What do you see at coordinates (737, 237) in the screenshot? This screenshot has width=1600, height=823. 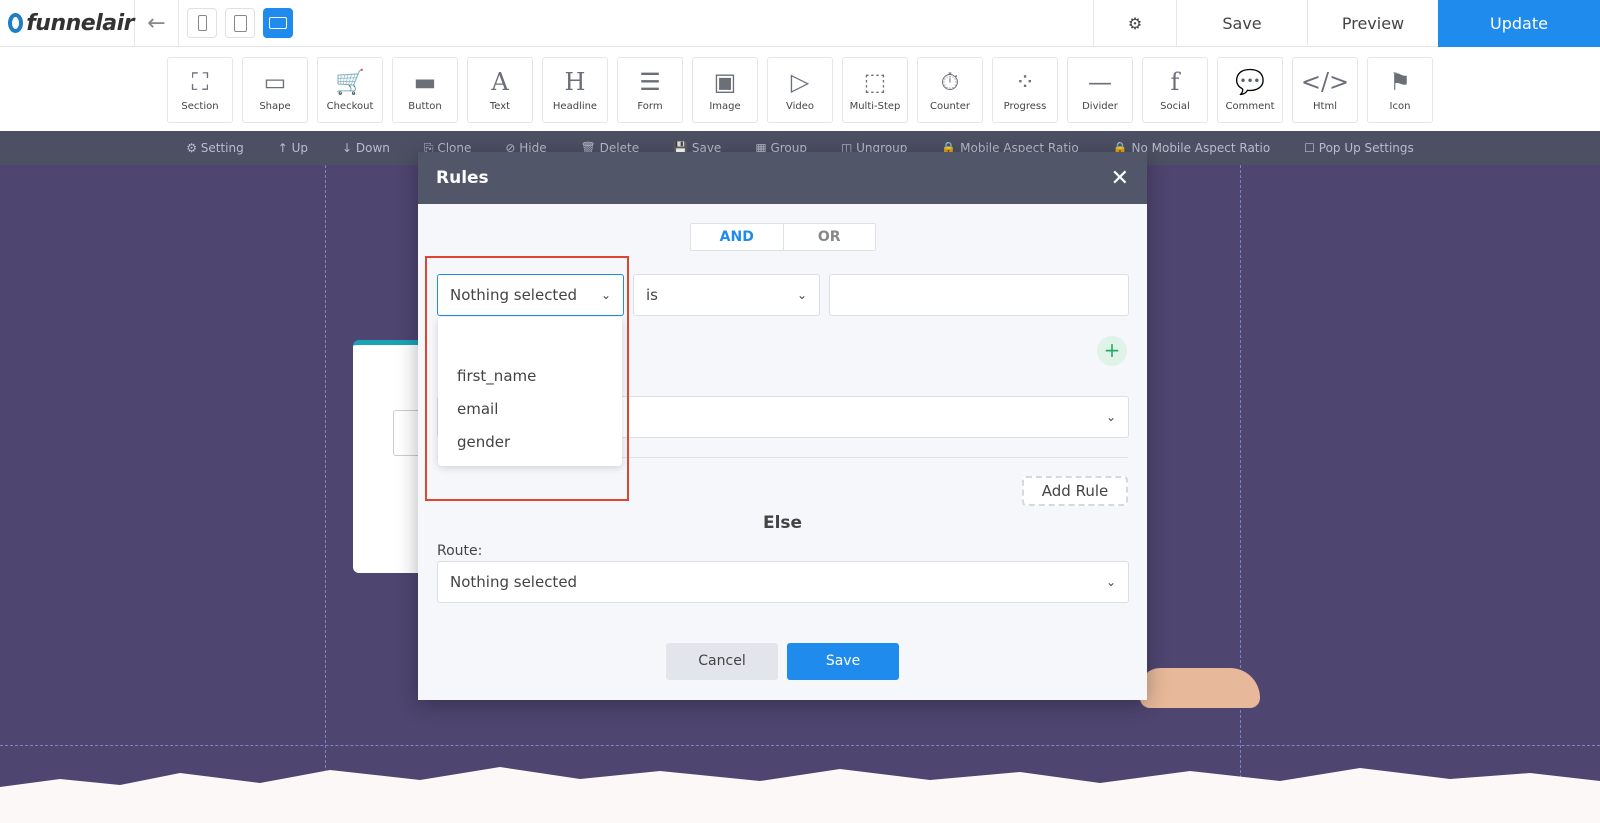 I see `and-button: AND` at bounding box center [737, 237].